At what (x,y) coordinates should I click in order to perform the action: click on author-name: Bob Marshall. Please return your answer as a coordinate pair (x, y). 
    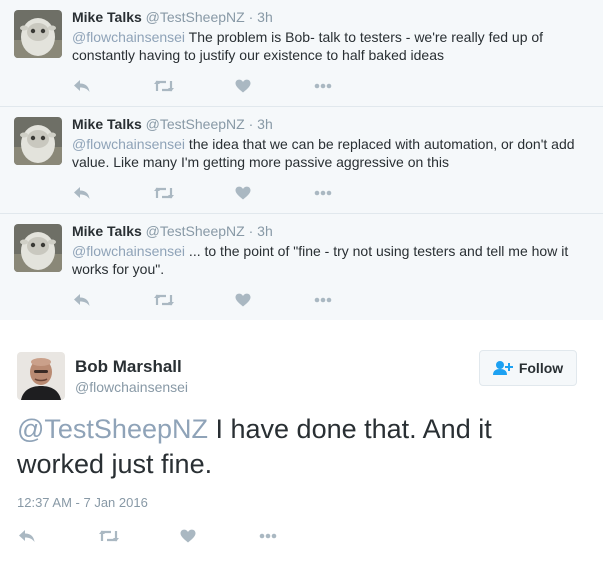
    Looking at the image, I should click on (128, 367).